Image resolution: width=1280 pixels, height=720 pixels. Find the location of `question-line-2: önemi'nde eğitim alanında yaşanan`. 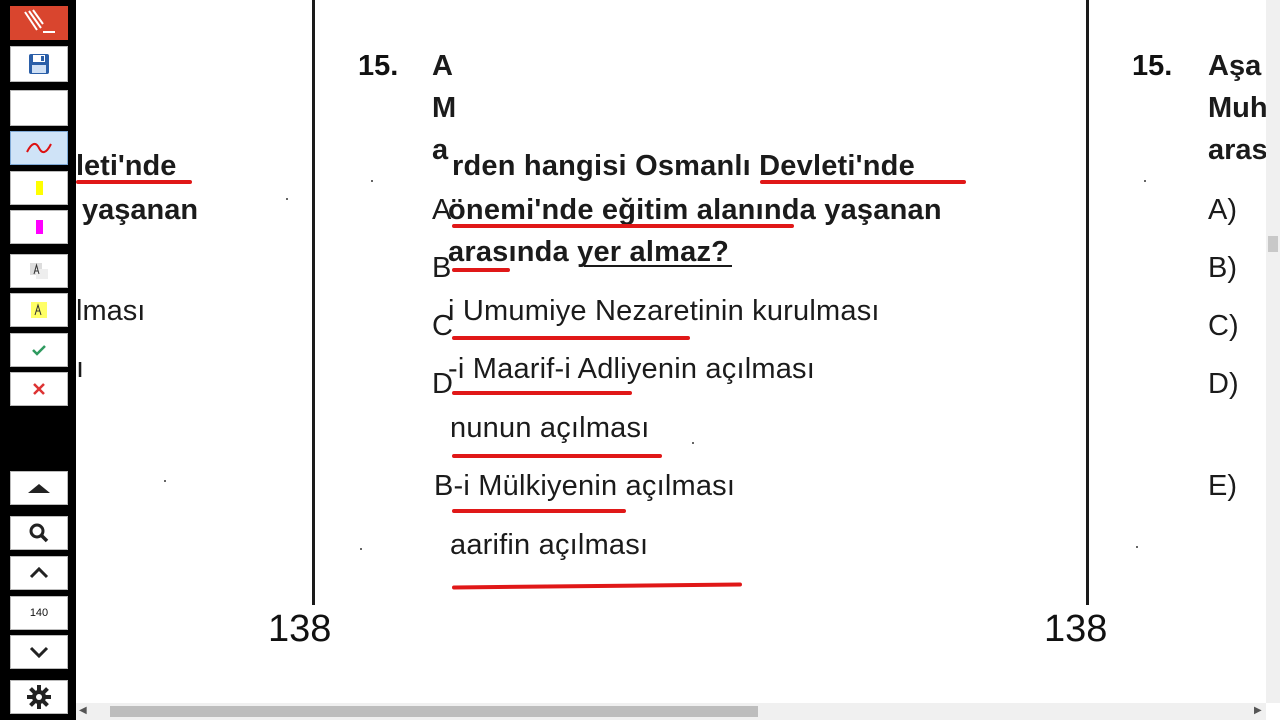

question-line-2: önemi'nde eğitim alanında yaşanan is located at coordinates (695, 210).